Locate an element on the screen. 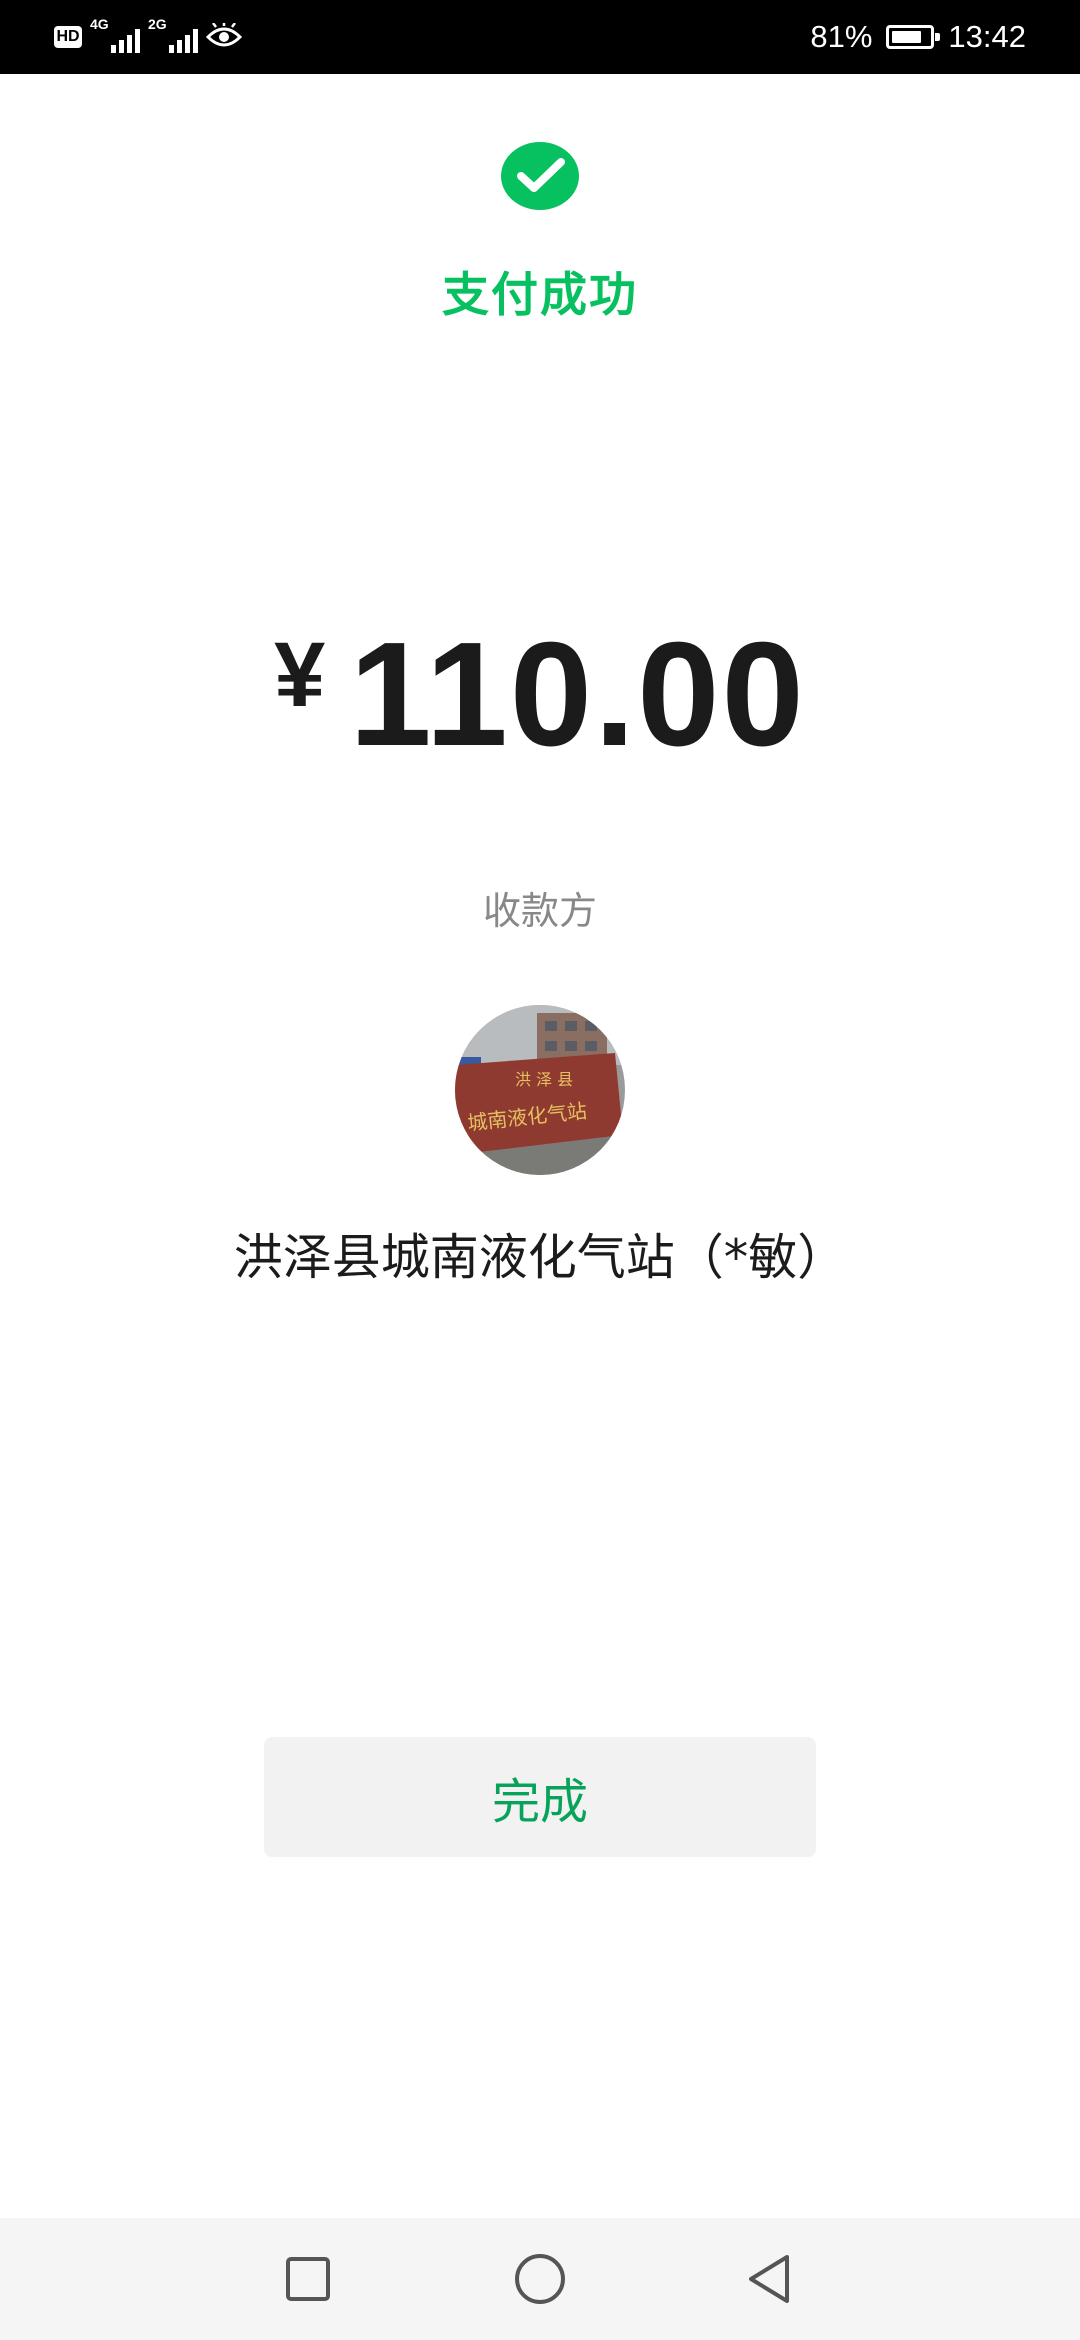  payee-label: 收款方 is located at coordinates (539, 911).